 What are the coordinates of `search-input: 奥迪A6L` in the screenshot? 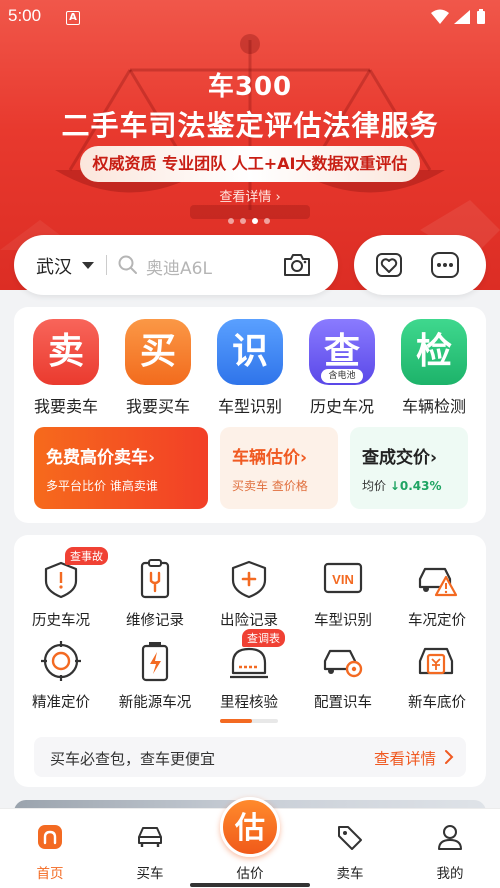 It's located at (179, 266).